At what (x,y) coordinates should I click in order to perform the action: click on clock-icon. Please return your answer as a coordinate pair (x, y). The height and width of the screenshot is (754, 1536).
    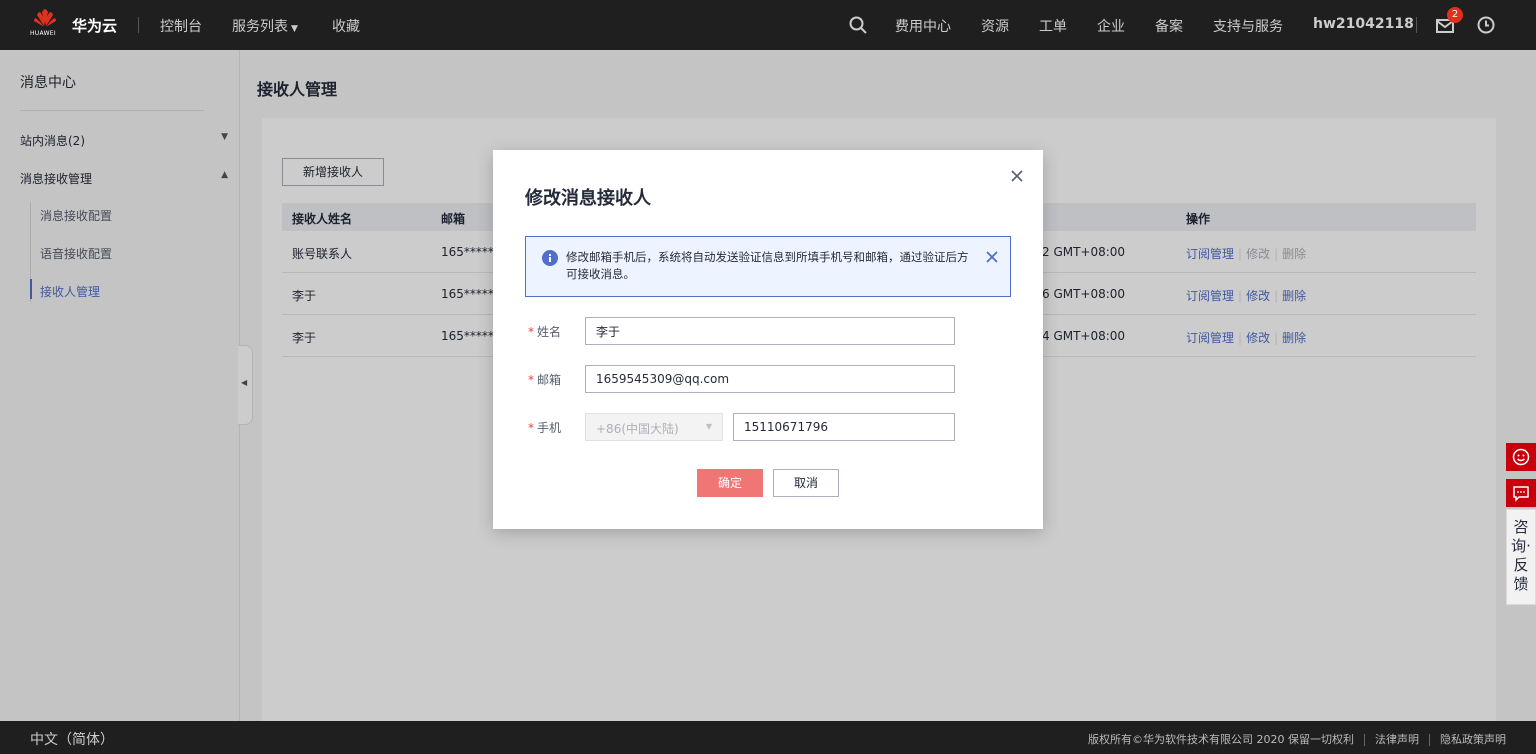
    Looking at the image, I should click on (1486, 25).